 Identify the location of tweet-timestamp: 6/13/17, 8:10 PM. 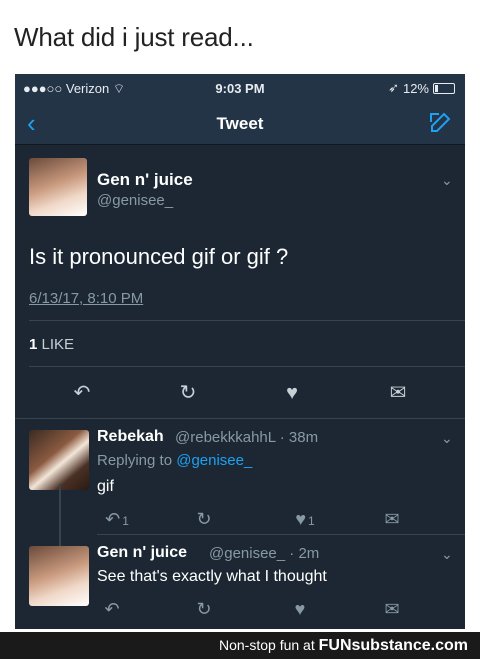
(86, 298).